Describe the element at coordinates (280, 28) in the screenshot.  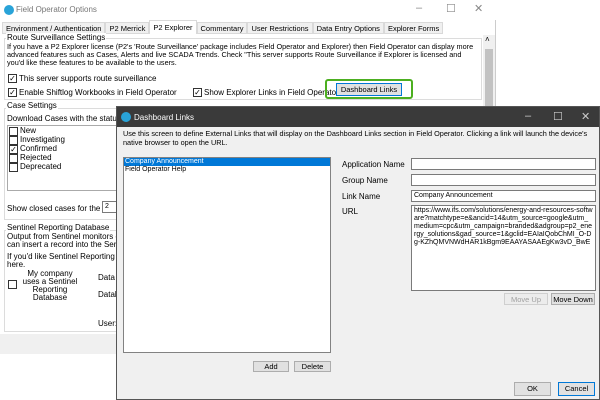
I see `tab-user-restrictions: User Restrictions` at that location.